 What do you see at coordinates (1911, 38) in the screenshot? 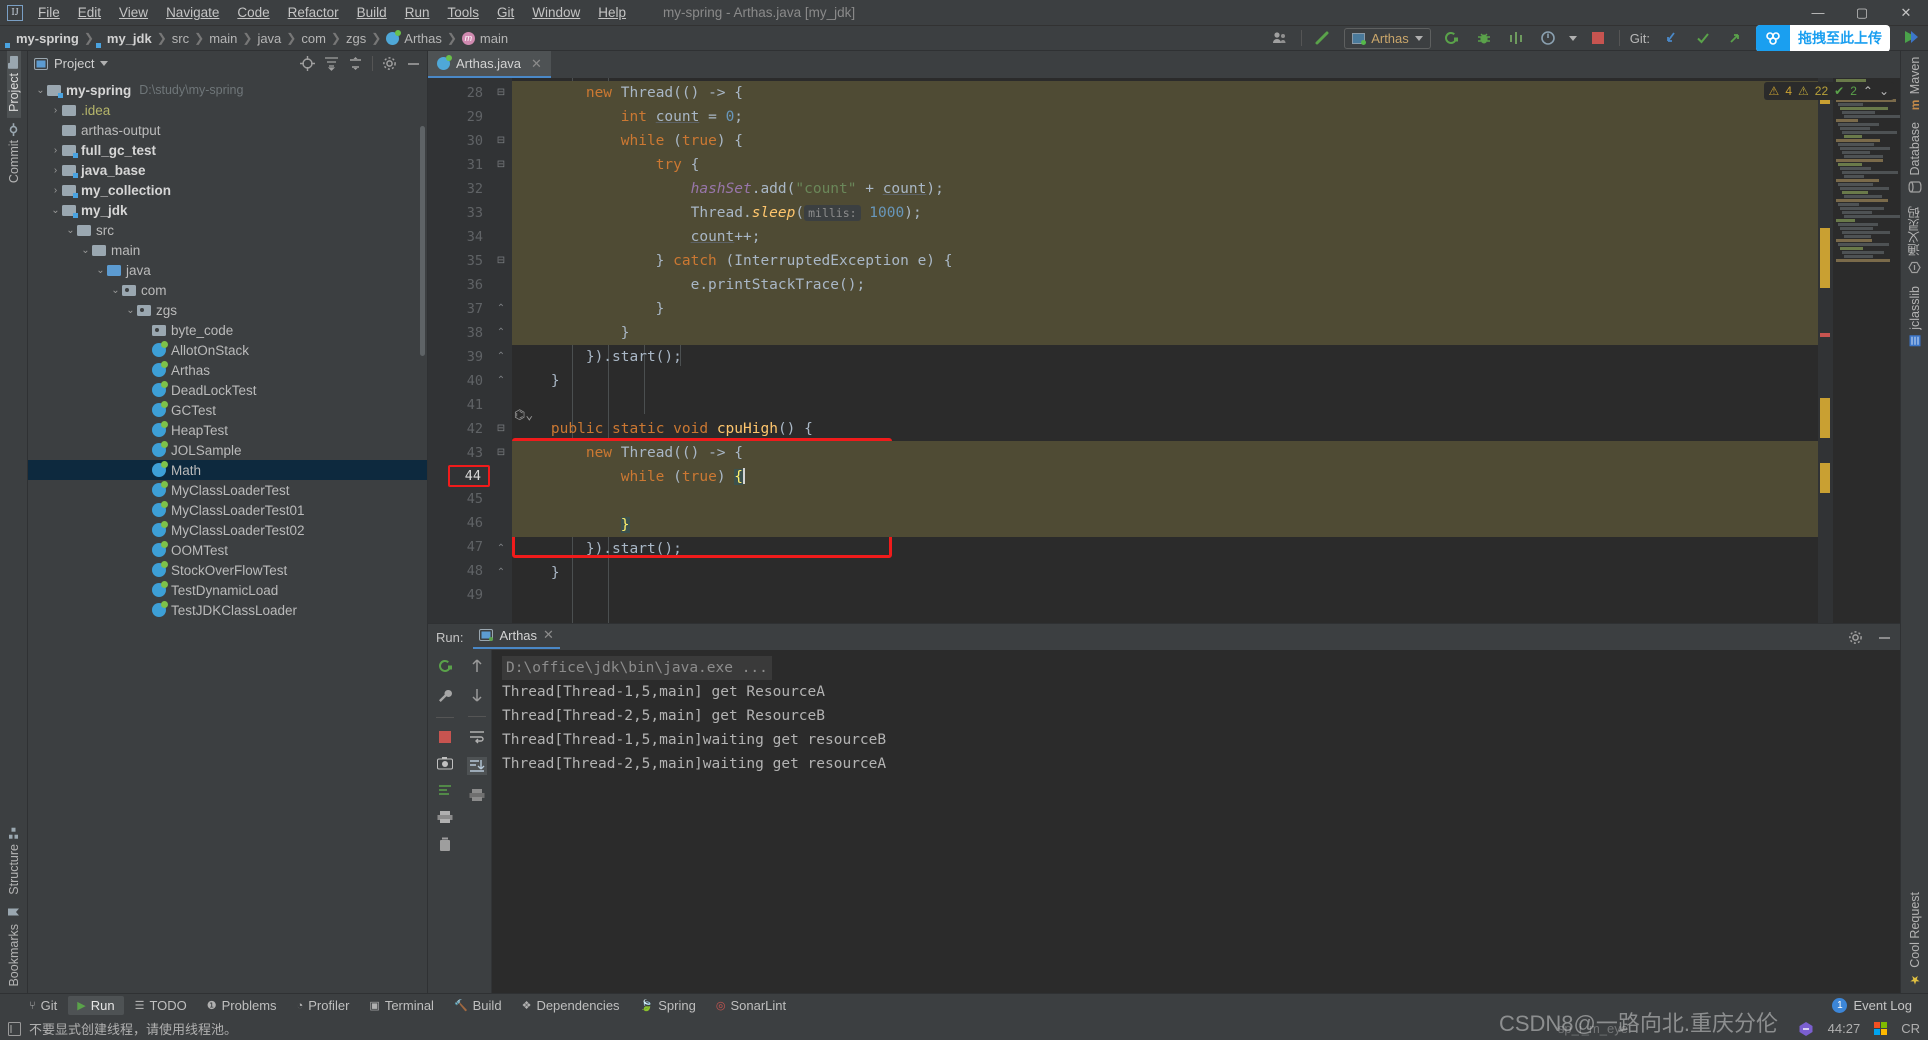
I see `search-icon` at bounding box center [1911, 38].